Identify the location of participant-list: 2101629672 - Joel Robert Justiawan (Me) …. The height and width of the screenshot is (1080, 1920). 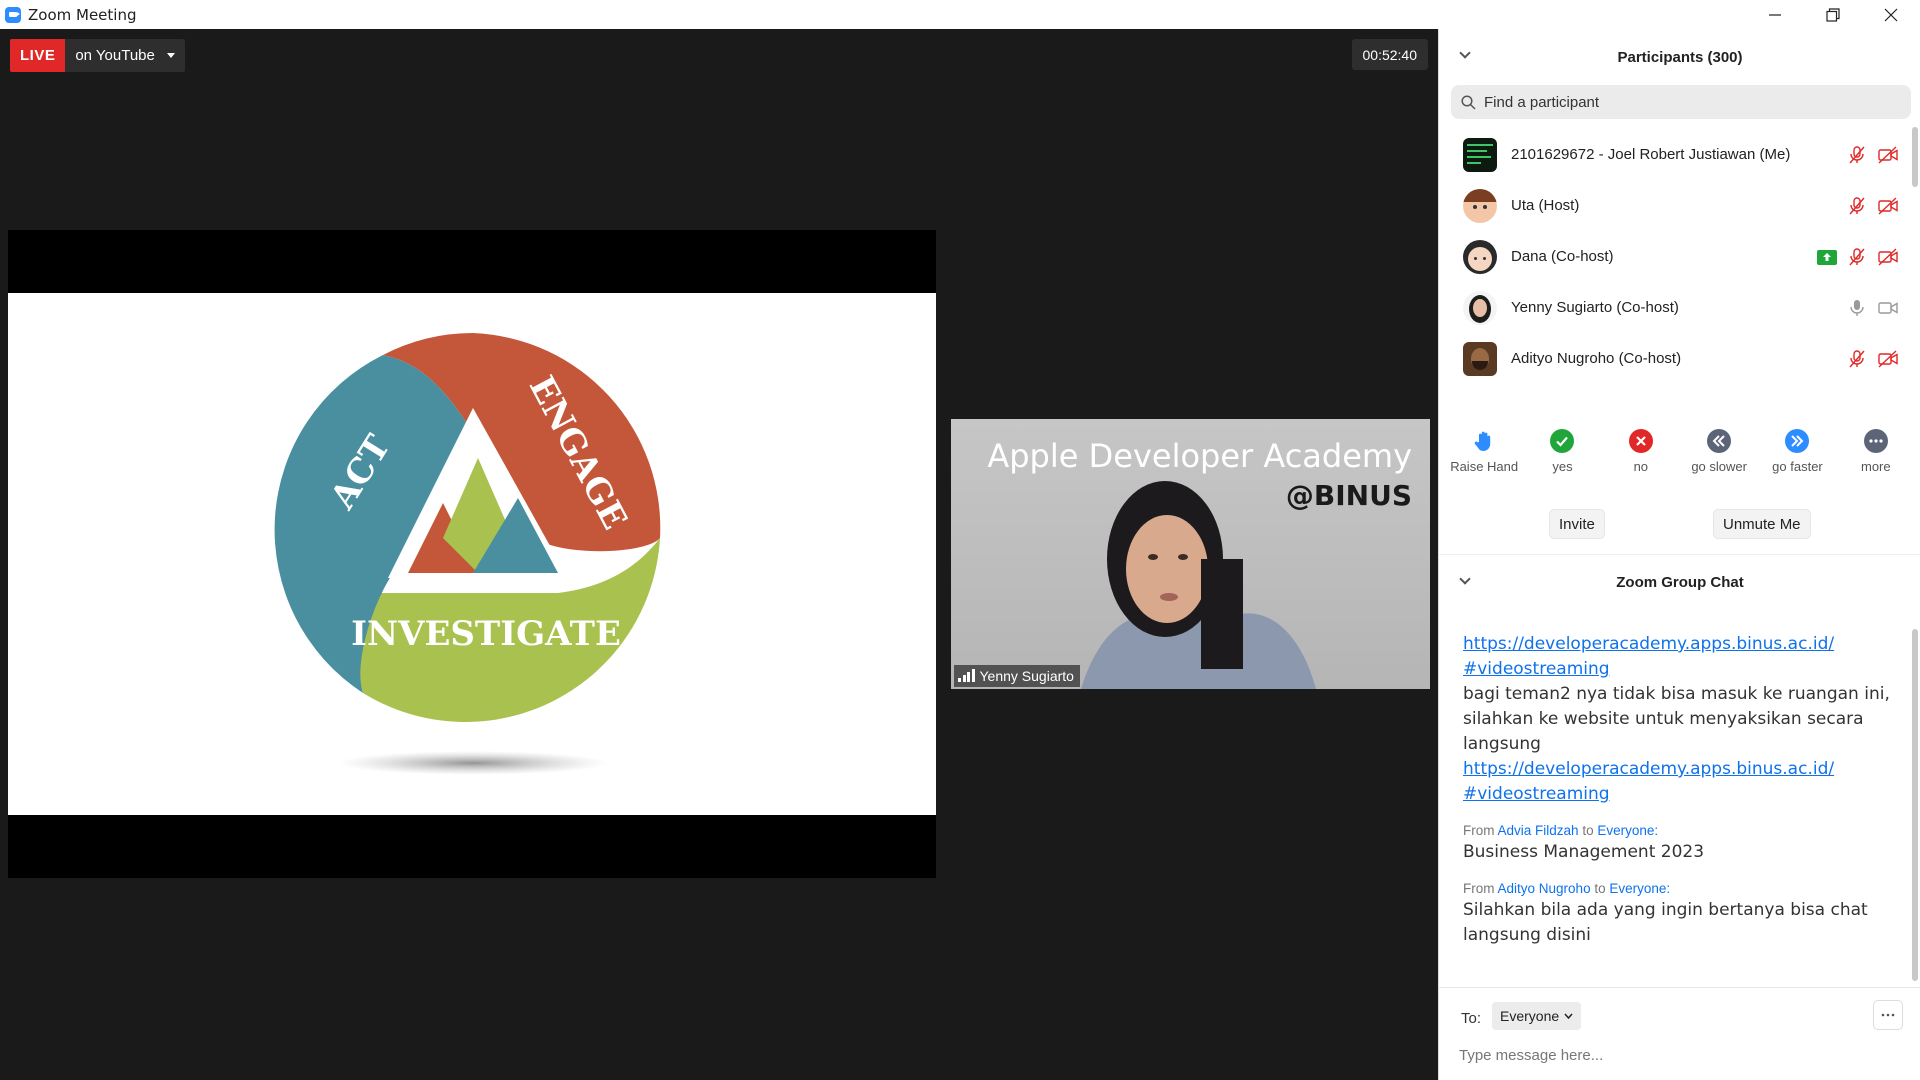
(1674, 260).